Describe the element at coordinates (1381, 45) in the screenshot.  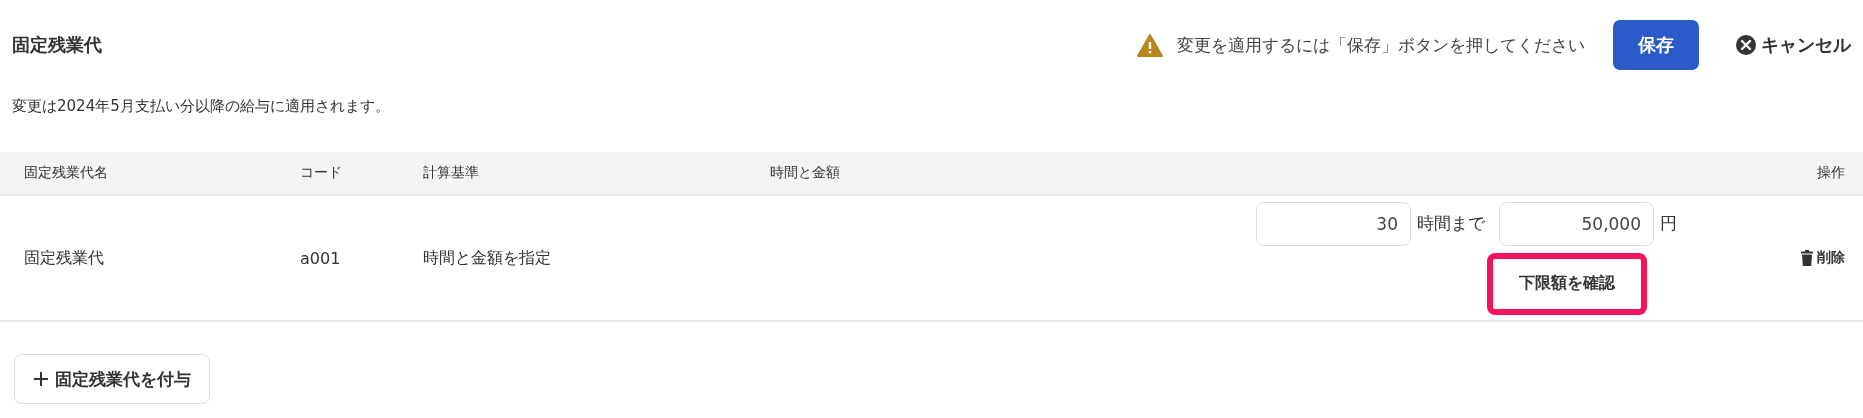
I see `notice-text: 変更を適用するには「保存」ボタンを押してください` at that location.